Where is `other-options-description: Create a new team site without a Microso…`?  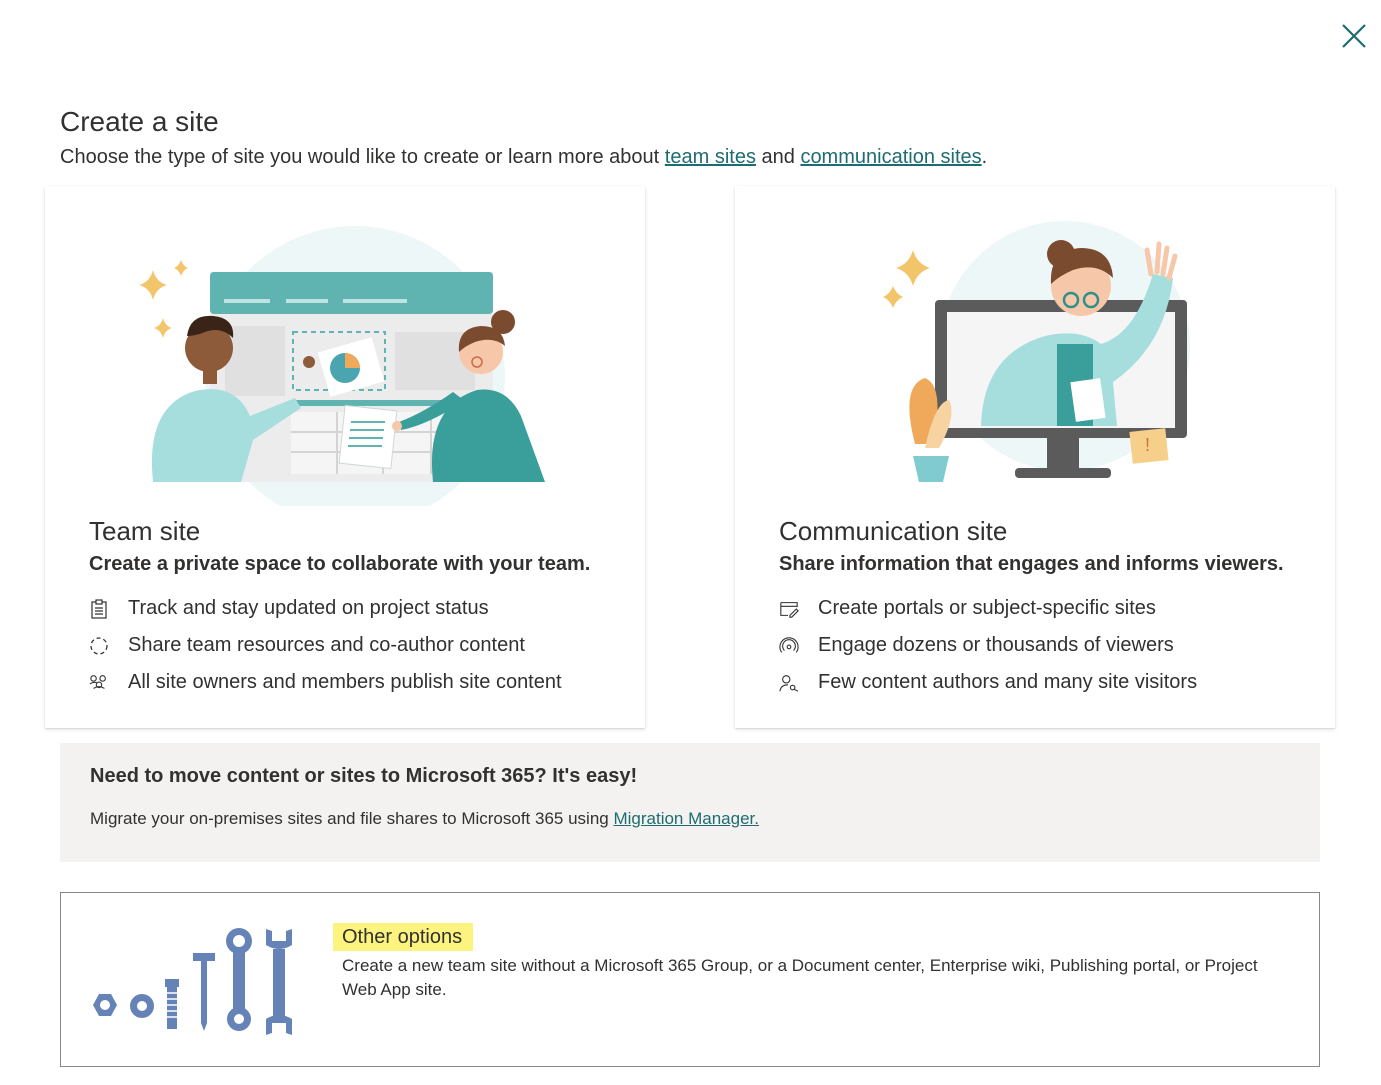 other-options-description: Create a new team site without a Microso… is located at coordinates (800, 977).